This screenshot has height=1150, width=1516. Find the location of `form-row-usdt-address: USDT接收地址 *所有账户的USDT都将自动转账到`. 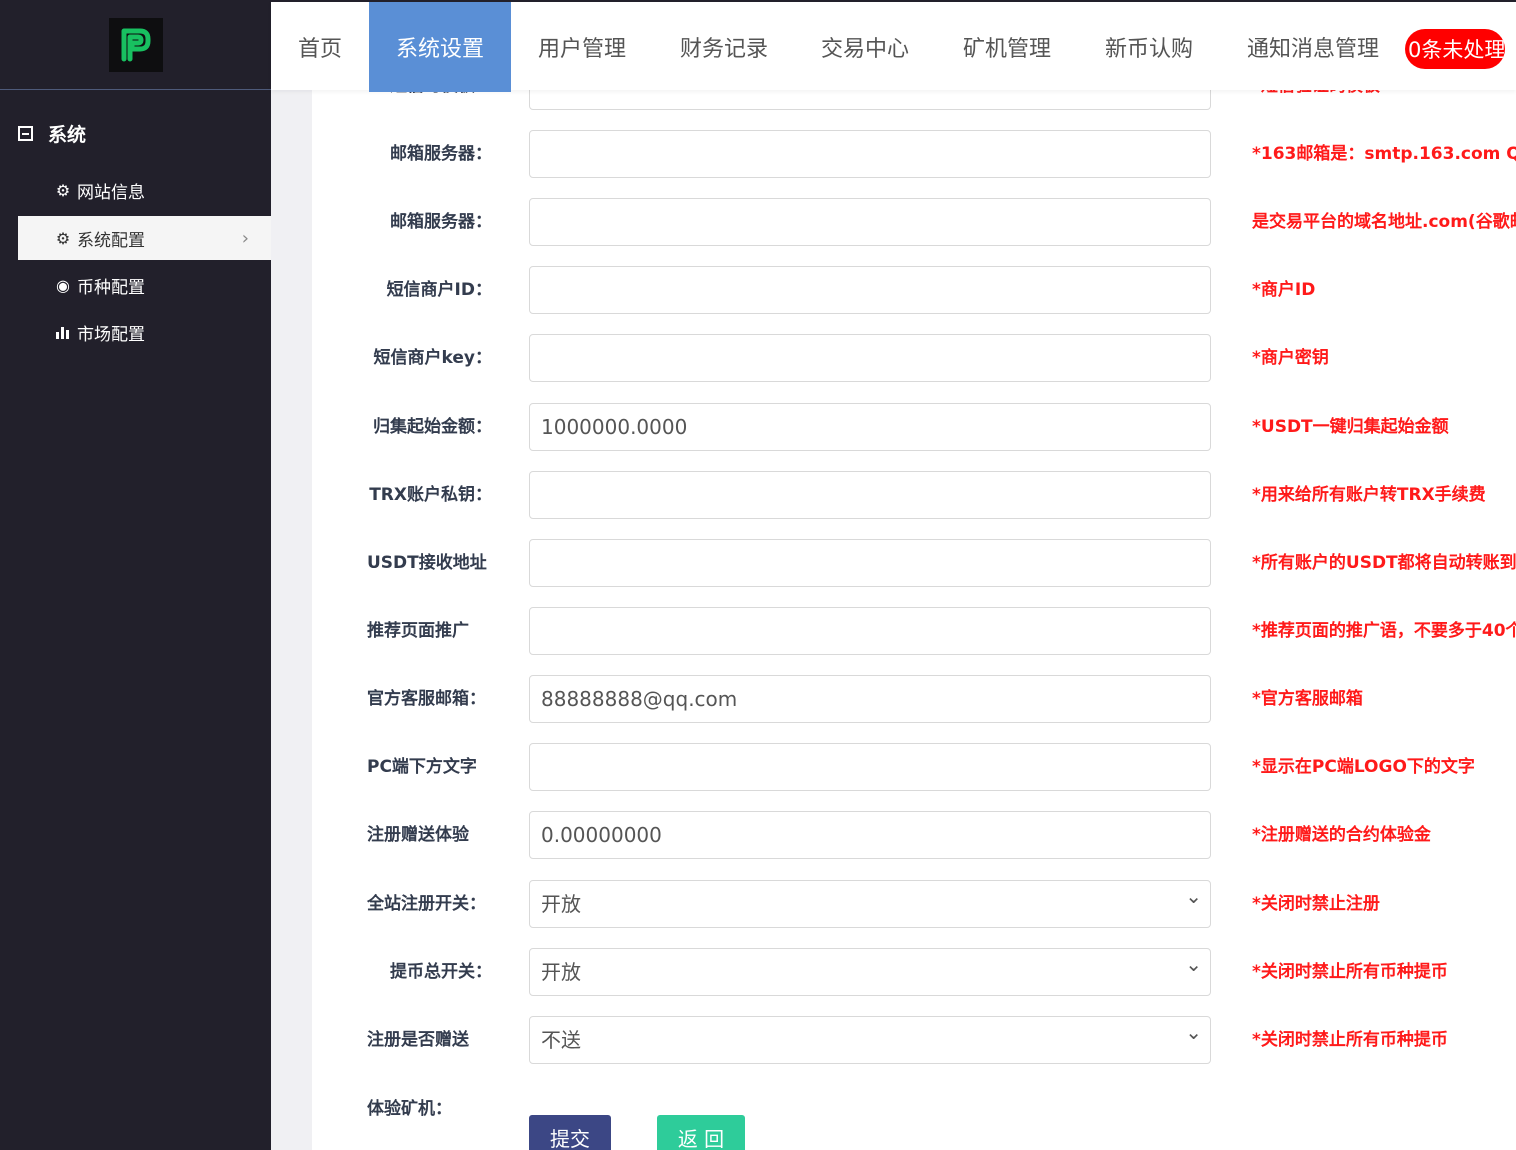

form-row-usdt-address: USDT接收地址 *所有账户的USDT都将自动转账到 is located at coordinates (914, 563).